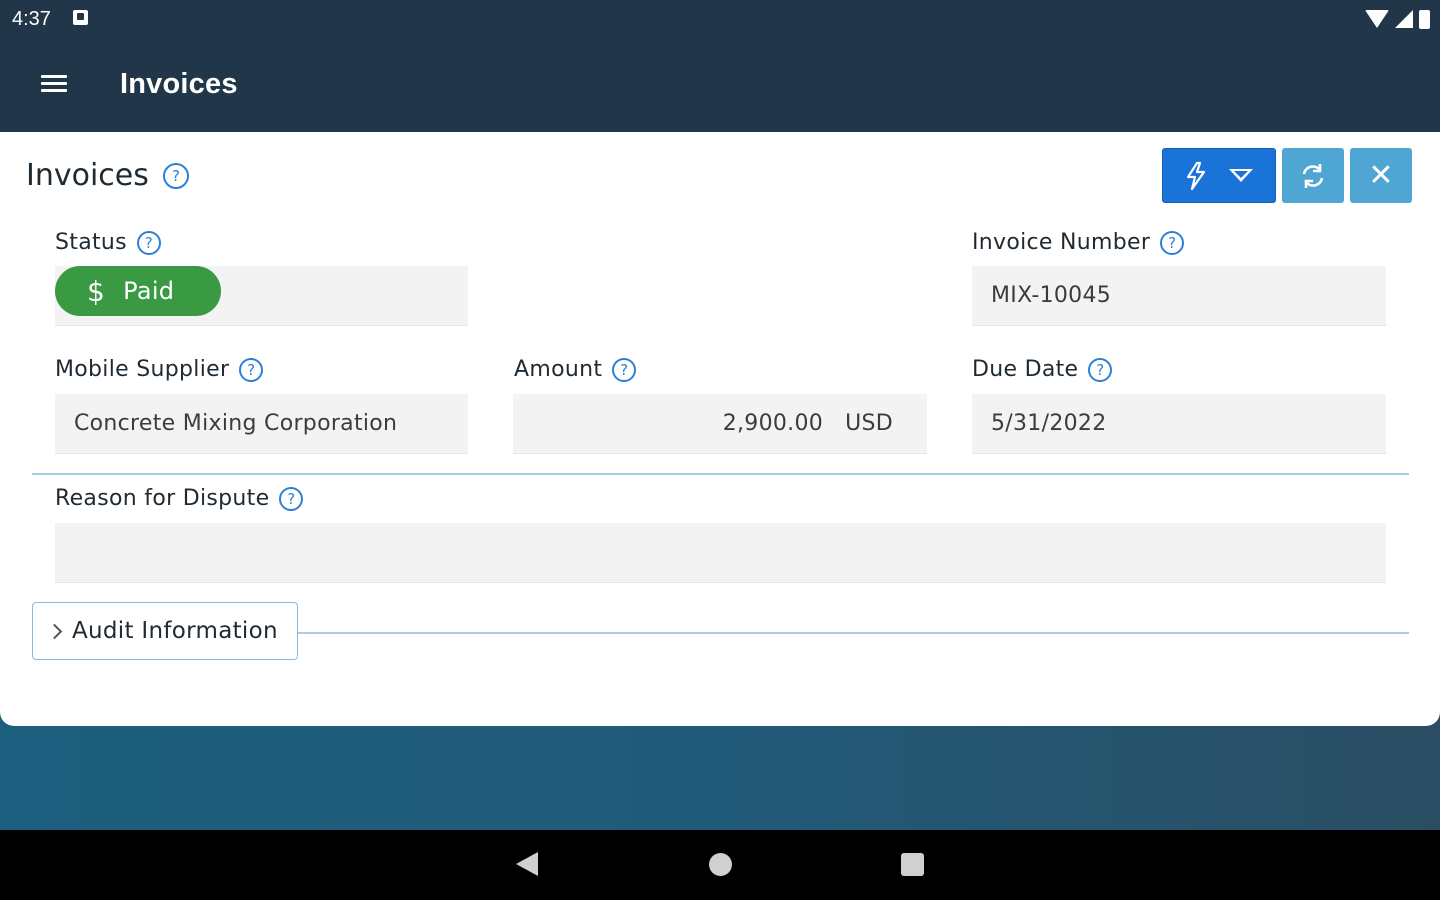  What do you see at coordinates (261, 296) in the screenshot?
I see `status-field: $ Paid` at bounding box center [261, 296].